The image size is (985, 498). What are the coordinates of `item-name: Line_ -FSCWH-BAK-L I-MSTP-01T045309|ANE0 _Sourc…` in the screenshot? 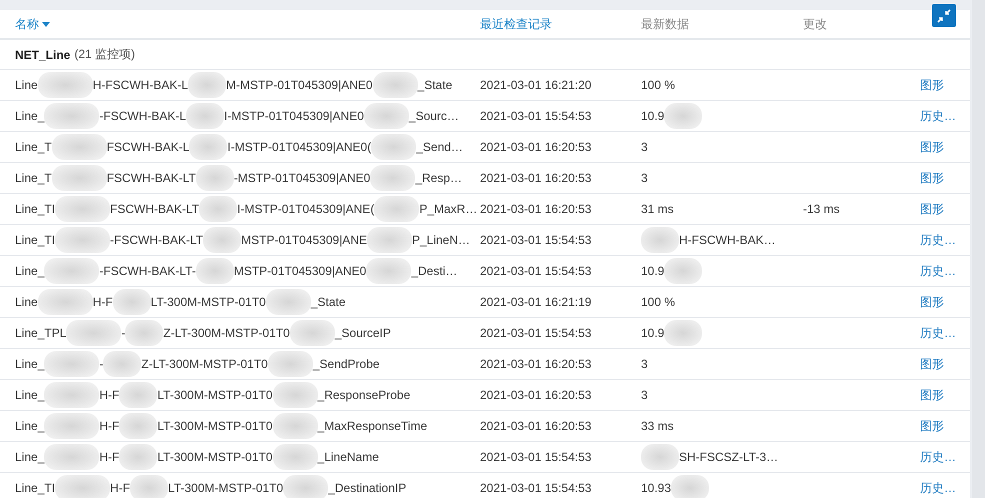 It's located at (237, 116).